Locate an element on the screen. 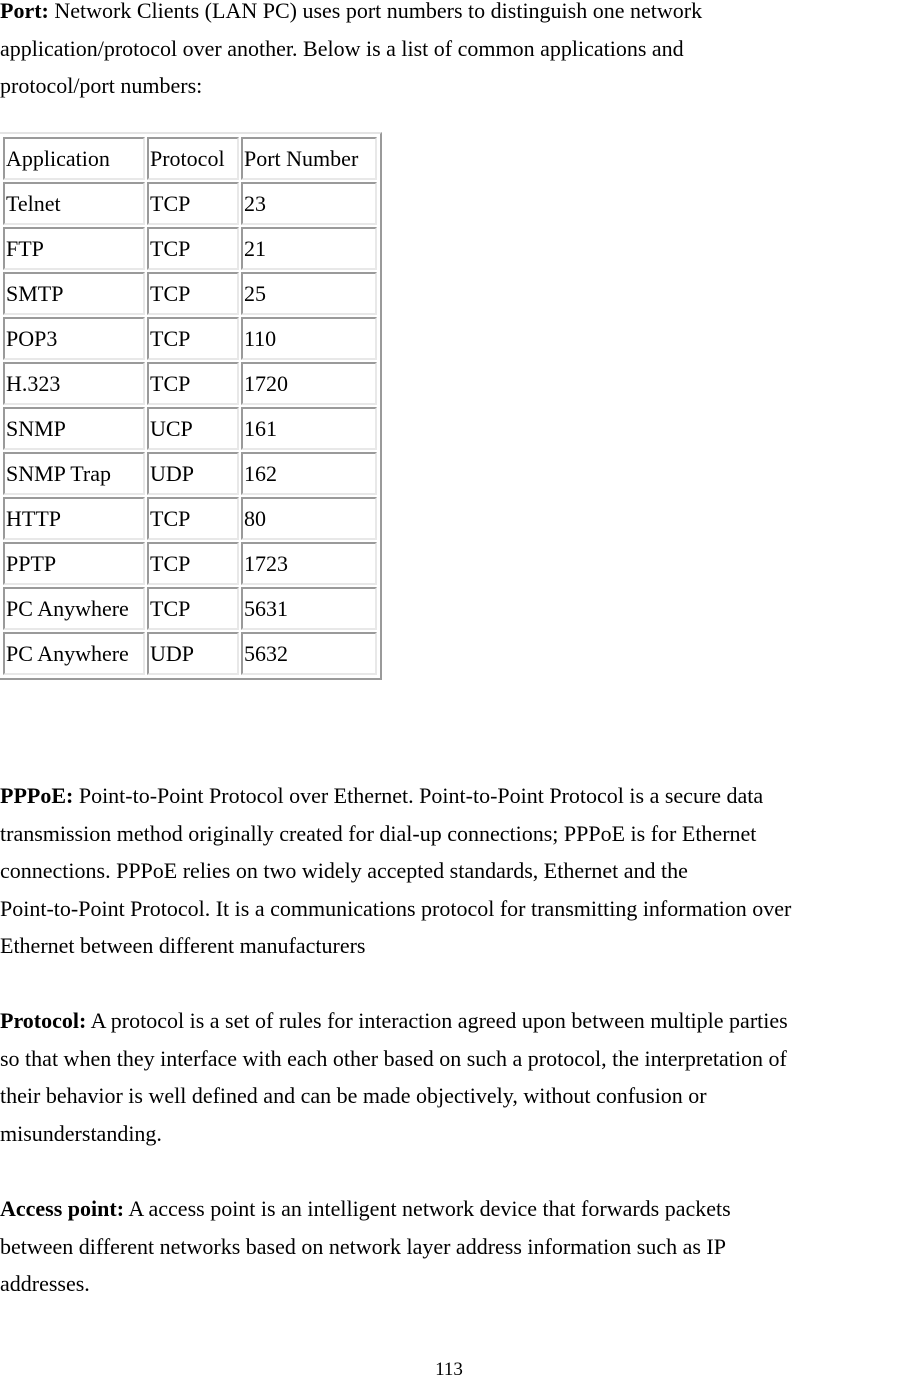  access-point-line-3: addresses. is located at coordinates (45, 1283).